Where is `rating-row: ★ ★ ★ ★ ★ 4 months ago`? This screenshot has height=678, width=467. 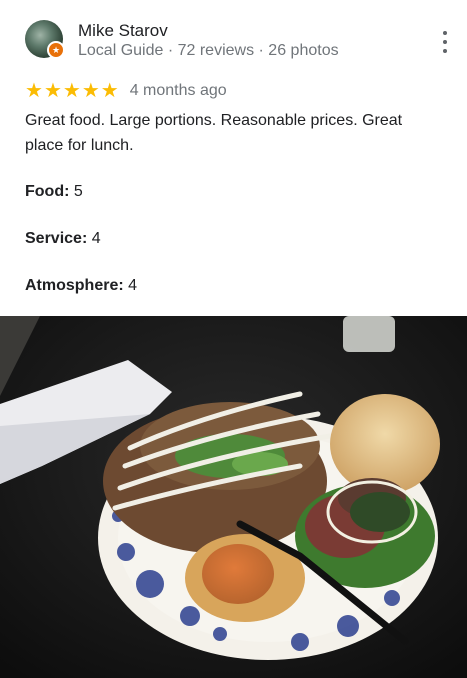 rating-row: ★ ★ ★ ★ ★ 4 months ago is located at coordinates (126, 91).